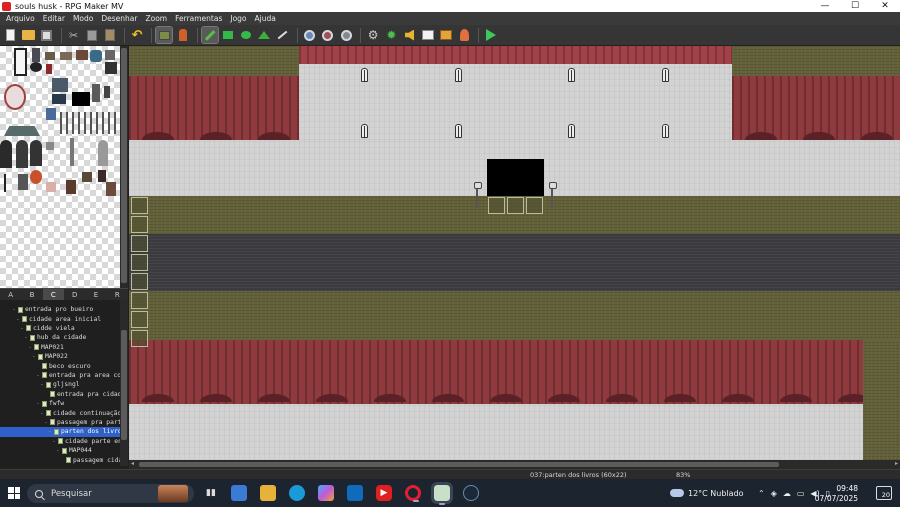 The width and height of the screenshot is (900, 507). I want to click on copy-icon, so click(92, 35).